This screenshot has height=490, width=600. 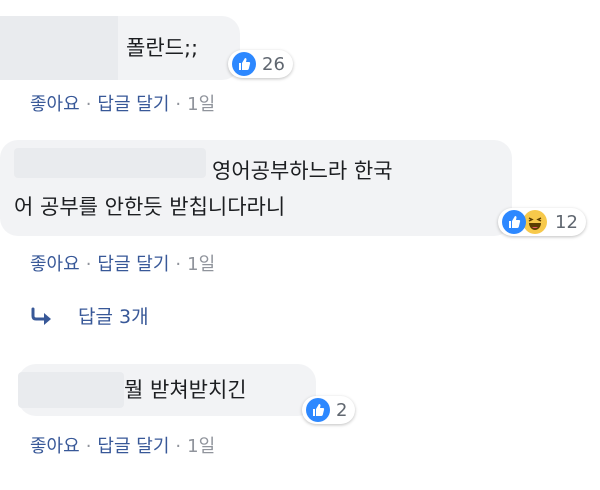 I want to click on comment-bubble-3: 뭘 받쳐받치긴, so click(x=167, y=390).